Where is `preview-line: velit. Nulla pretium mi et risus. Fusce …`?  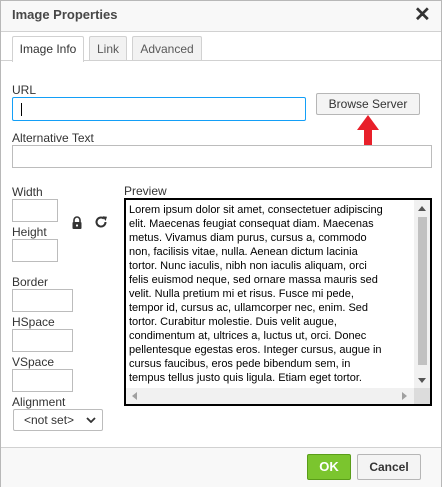
preview-line: velit. Nulla pretium mi et risus. Fusce … is located at coordinates (241, 294).